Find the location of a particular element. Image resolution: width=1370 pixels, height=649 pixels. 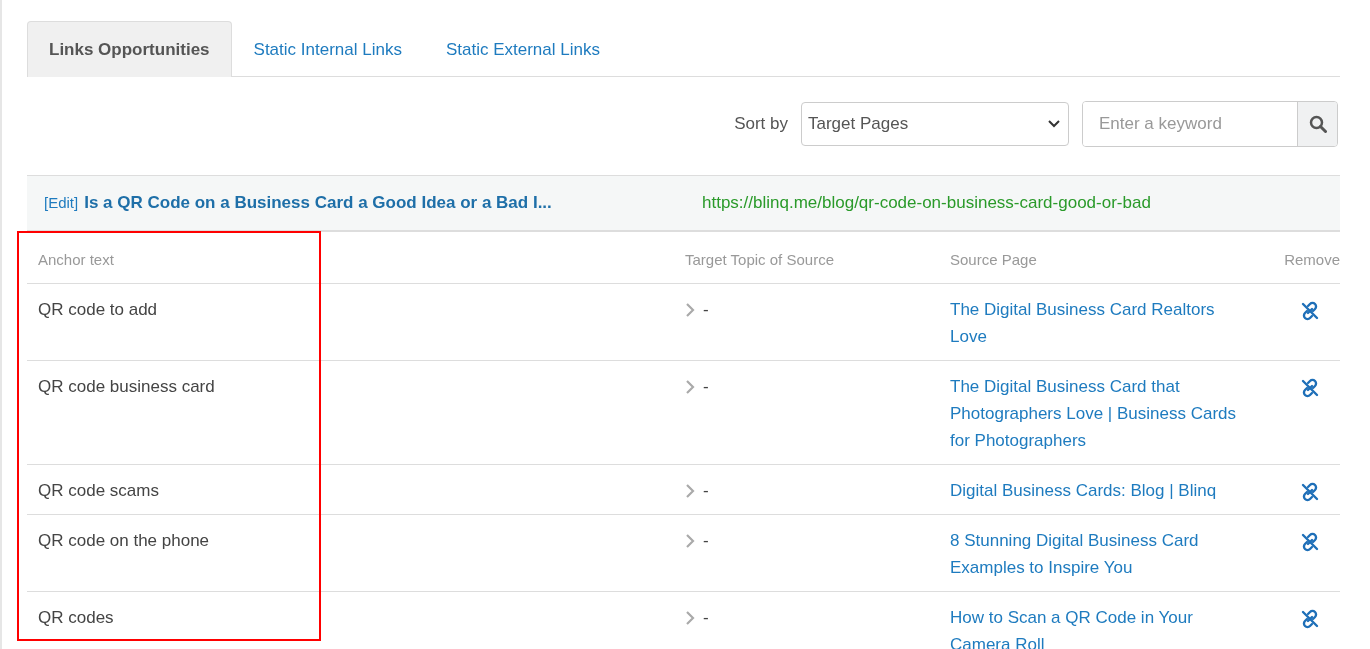

anchor-text: QR code business card is located at coordinates (350, 413).